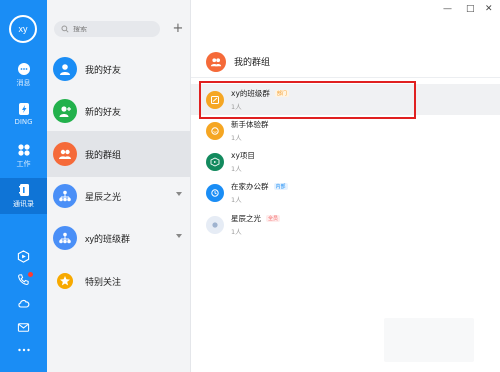  What do you see at coordinates (103, 154) in the screenshot?
I see `menu-item-label: 我的群组` at bounding box center [103, 154].